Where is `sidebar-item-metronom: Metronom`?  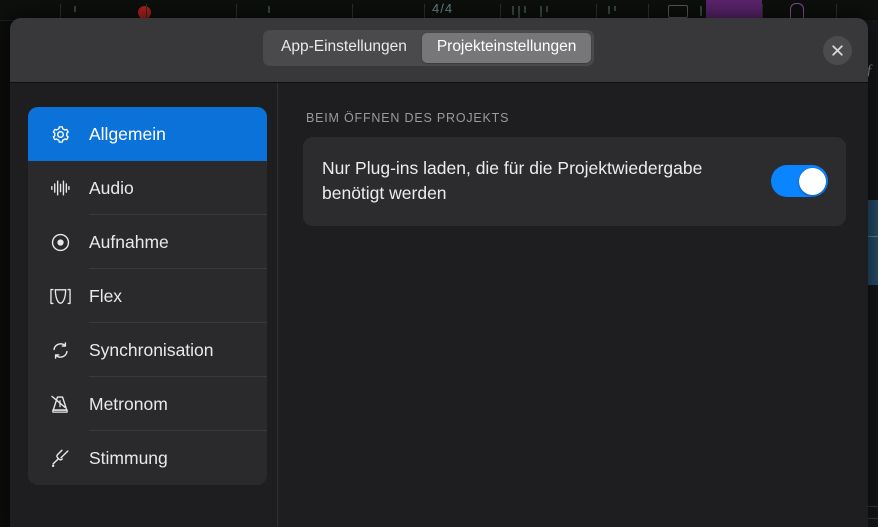
sidebar-item-metronom: Metronom is located at coordinates (147, 404).